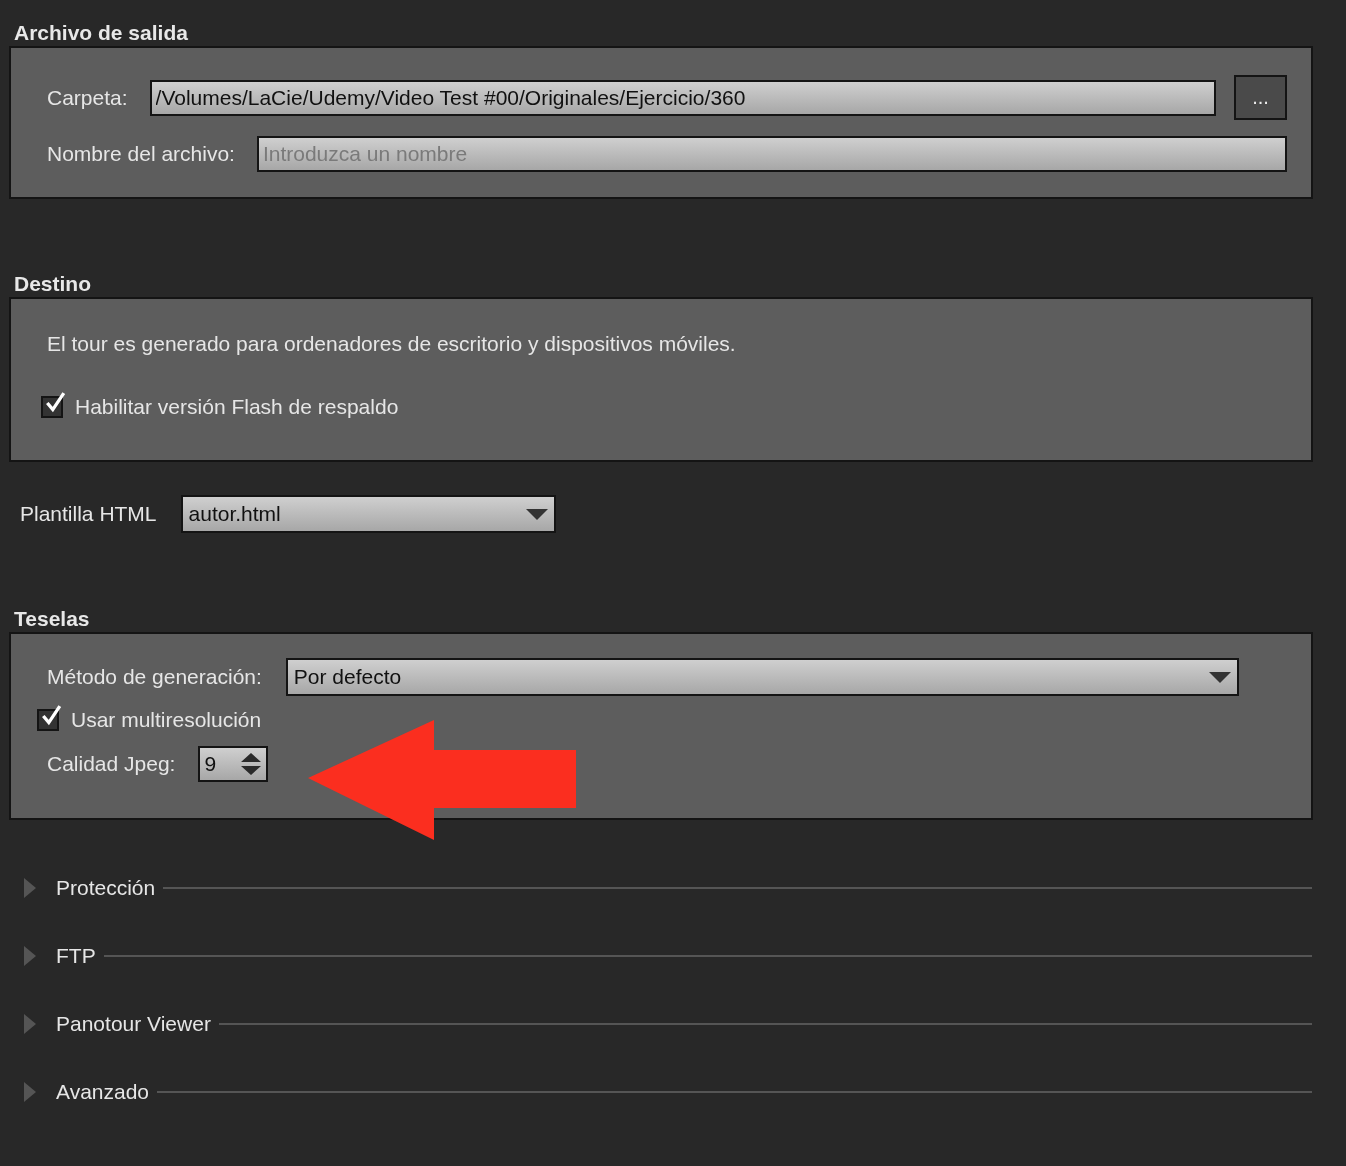 The image size is (1346, 1166). Describe the element at coordinates (762, 677) in the screenshot. I see `method-dropdown: Por defecto` at that location.